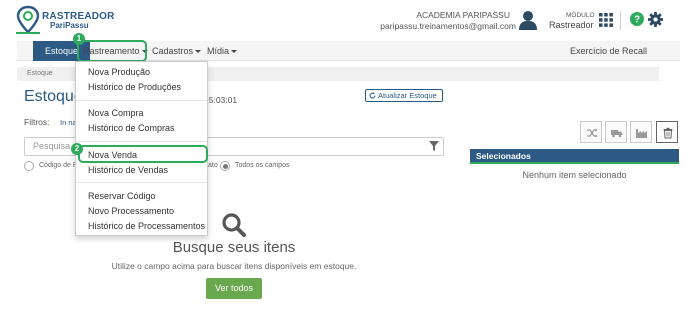 The image size is (688, 312). I want to click on shuffle-icon, so click(592, 133).